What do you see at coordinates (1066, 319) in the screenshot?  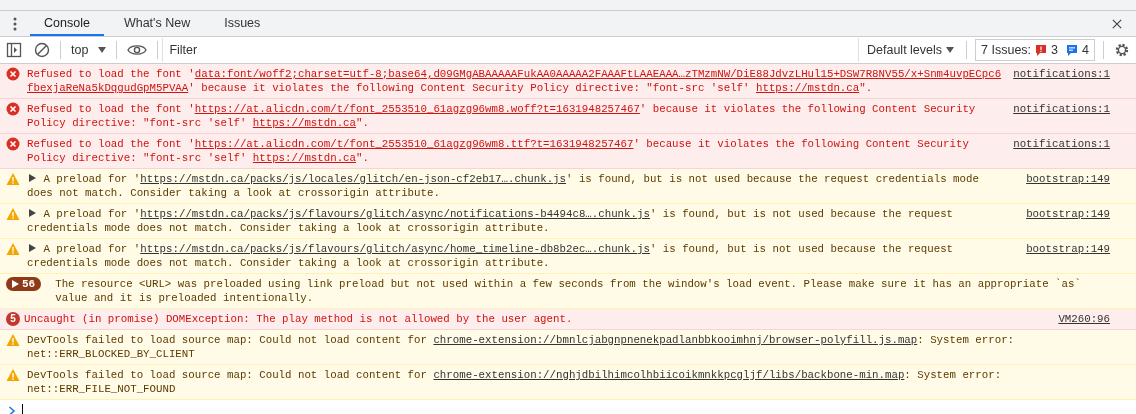 I see `source-link: VM260:96` at bounding box center [1066, 319].